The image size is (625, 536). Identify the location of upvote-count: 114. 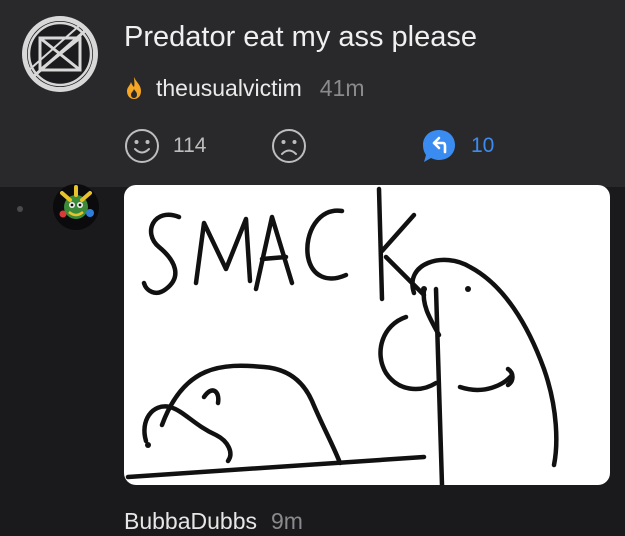
(190, 145).